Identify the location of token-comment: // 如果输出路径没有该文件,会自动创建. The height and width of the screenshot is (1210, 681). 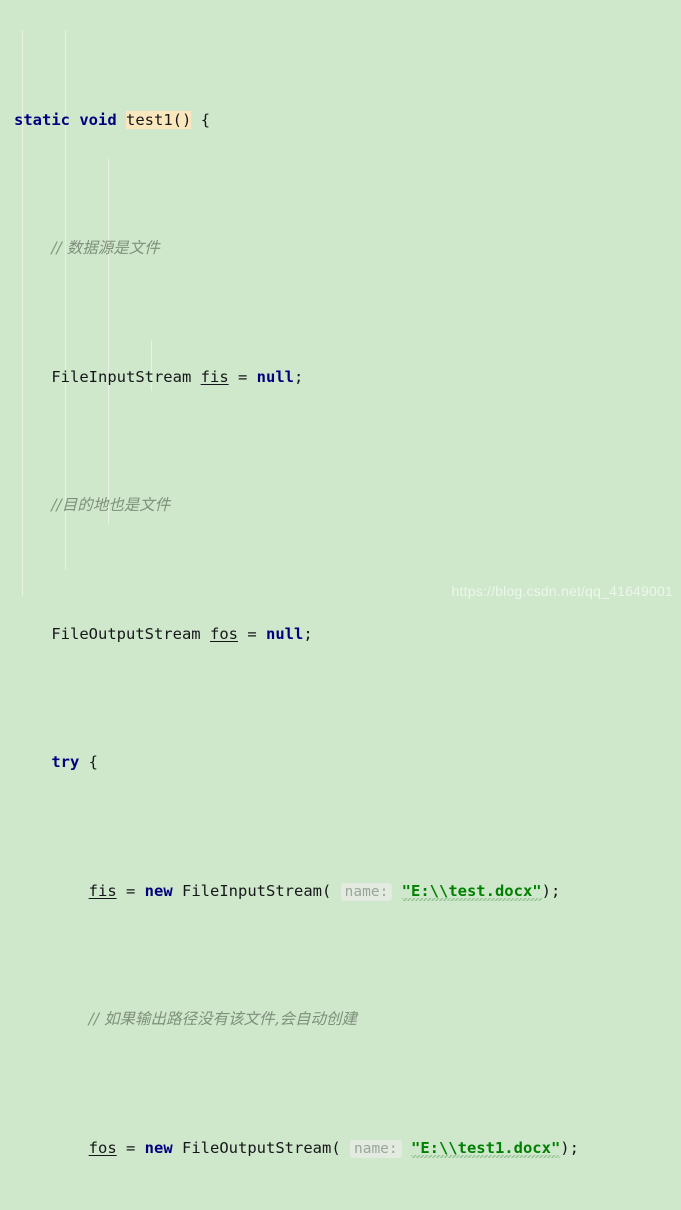
(222, 1019).